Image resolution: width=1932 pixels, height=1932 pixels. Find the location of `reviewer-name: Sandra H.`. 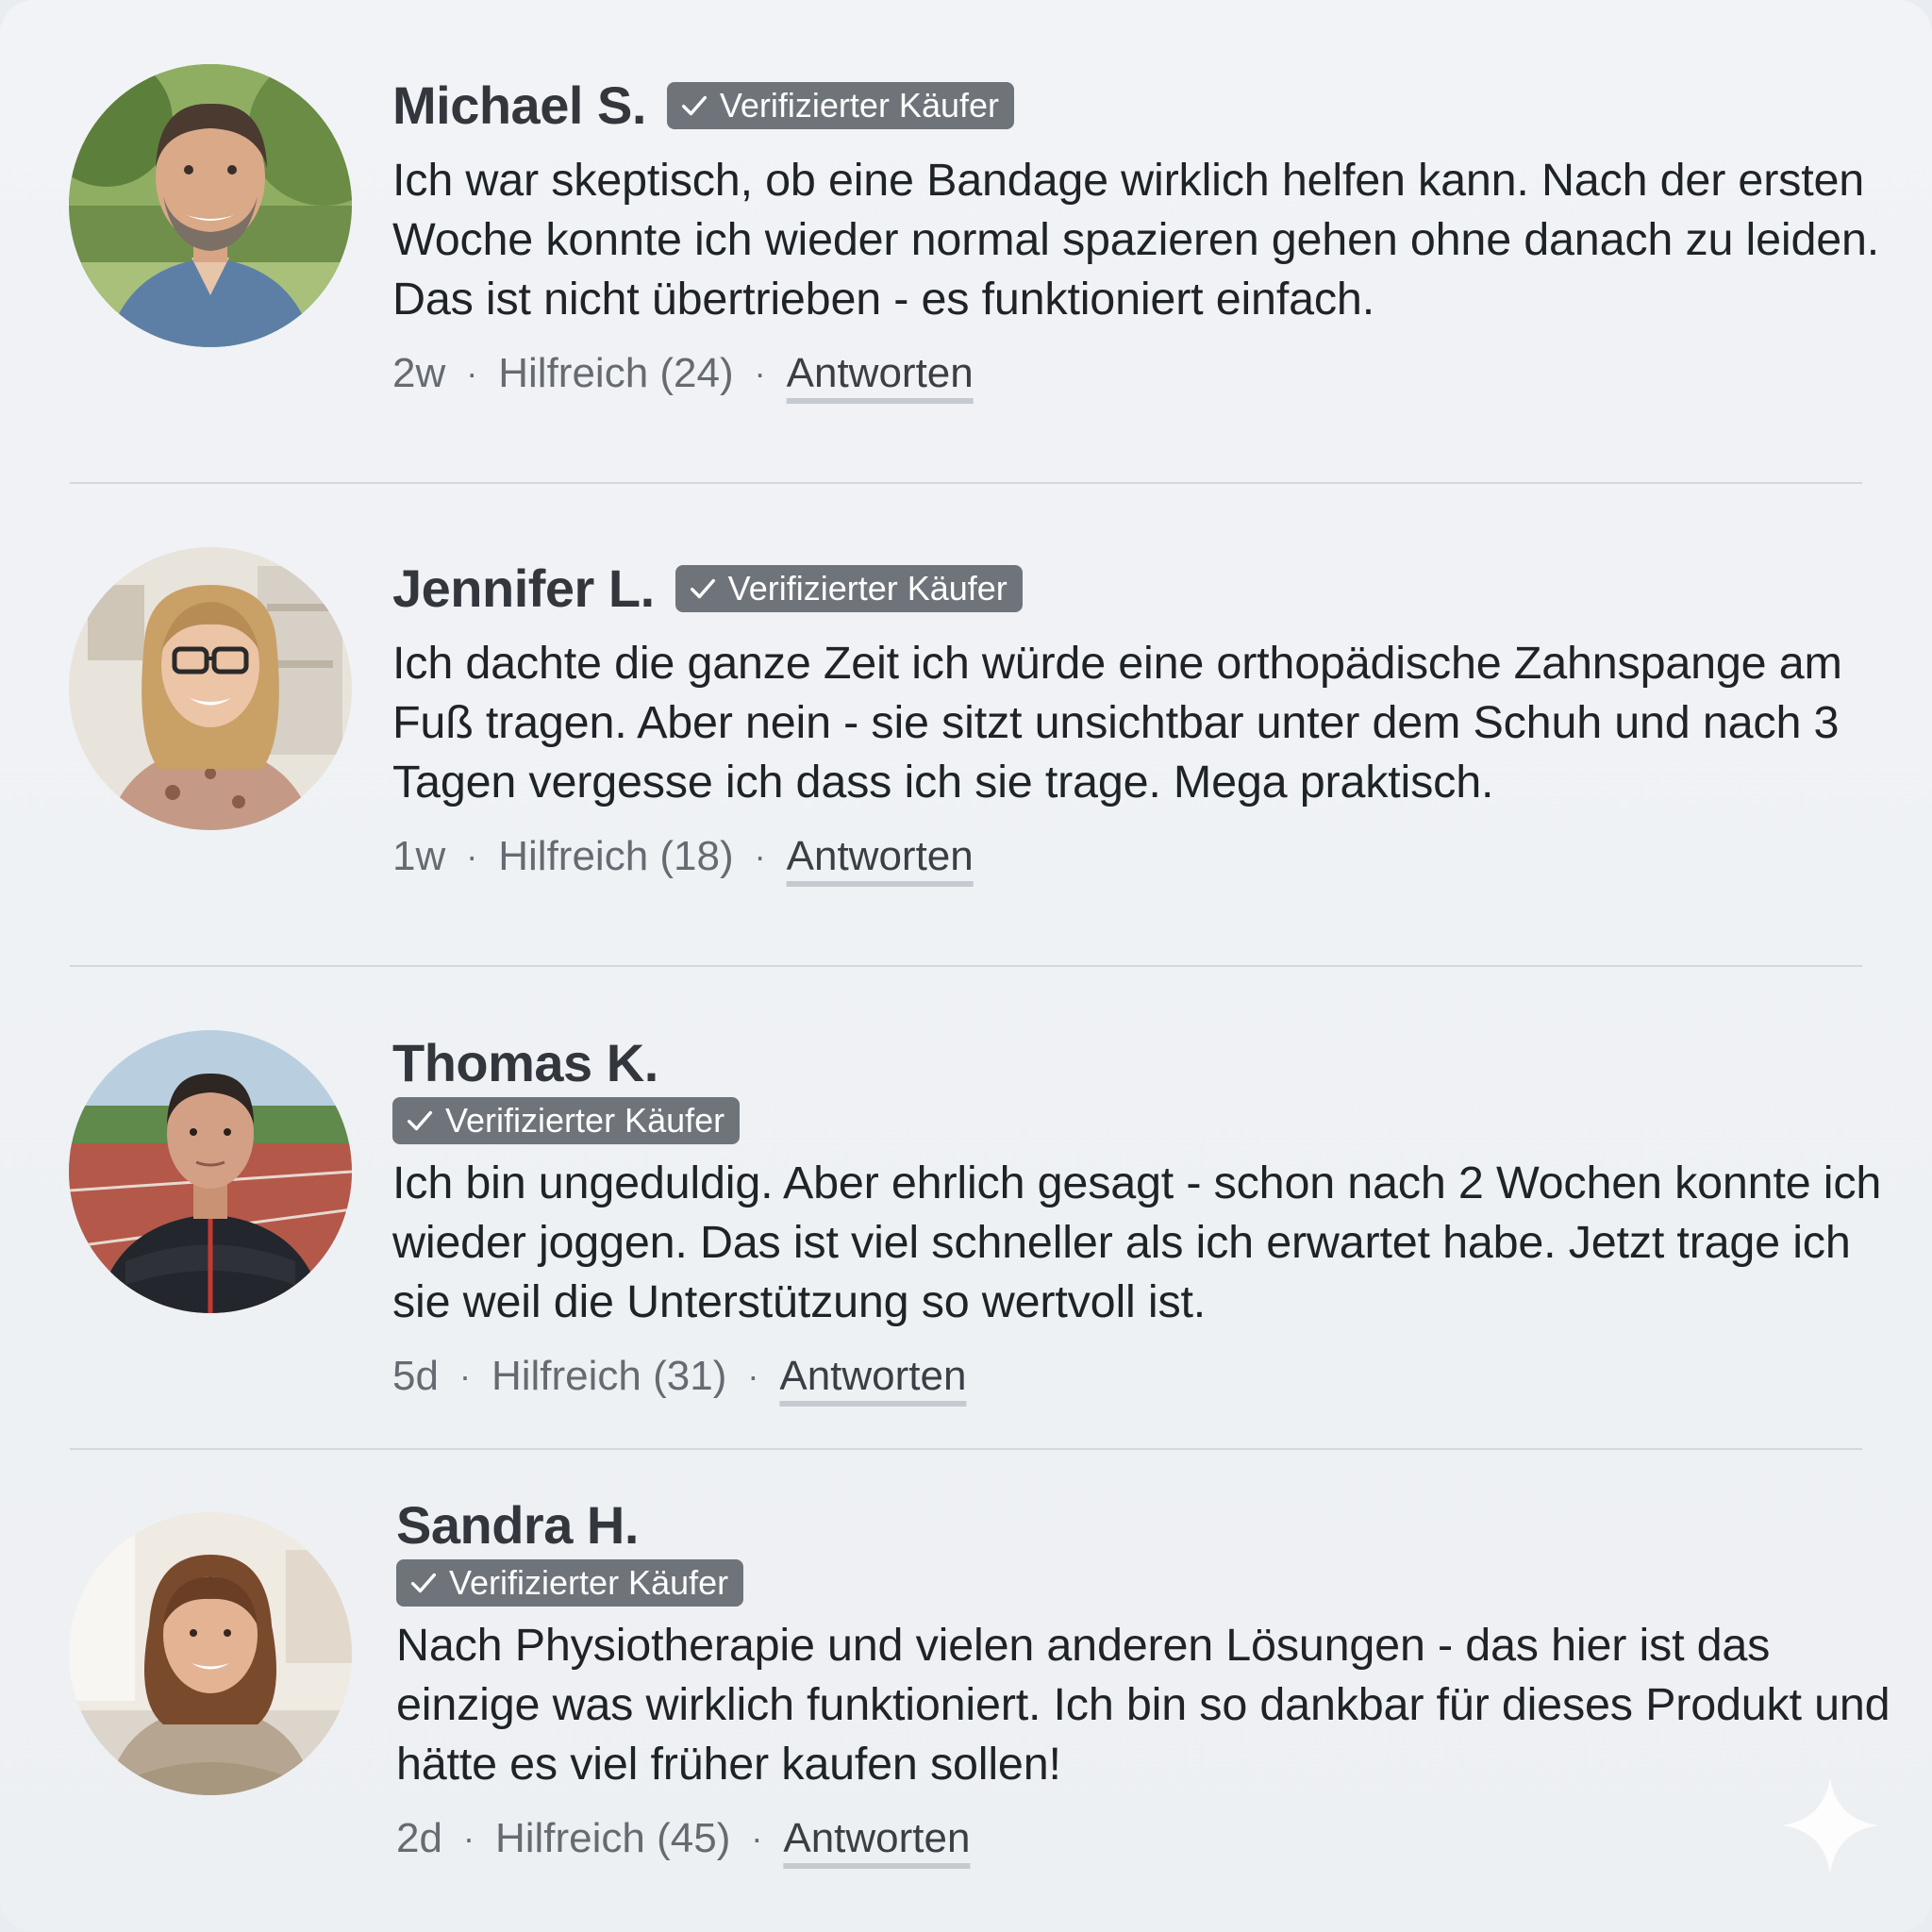

reviewer-name: Sandra H. is located at coordinates (517, 1525).